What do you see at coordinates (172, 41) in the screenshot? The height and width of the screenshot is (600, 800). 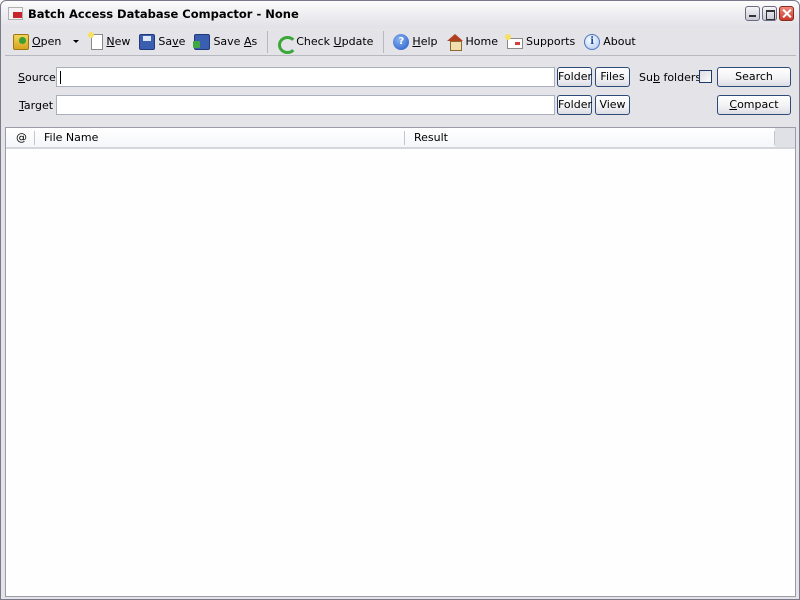 I see `save-label: Save` at bounding box center [172, 41].